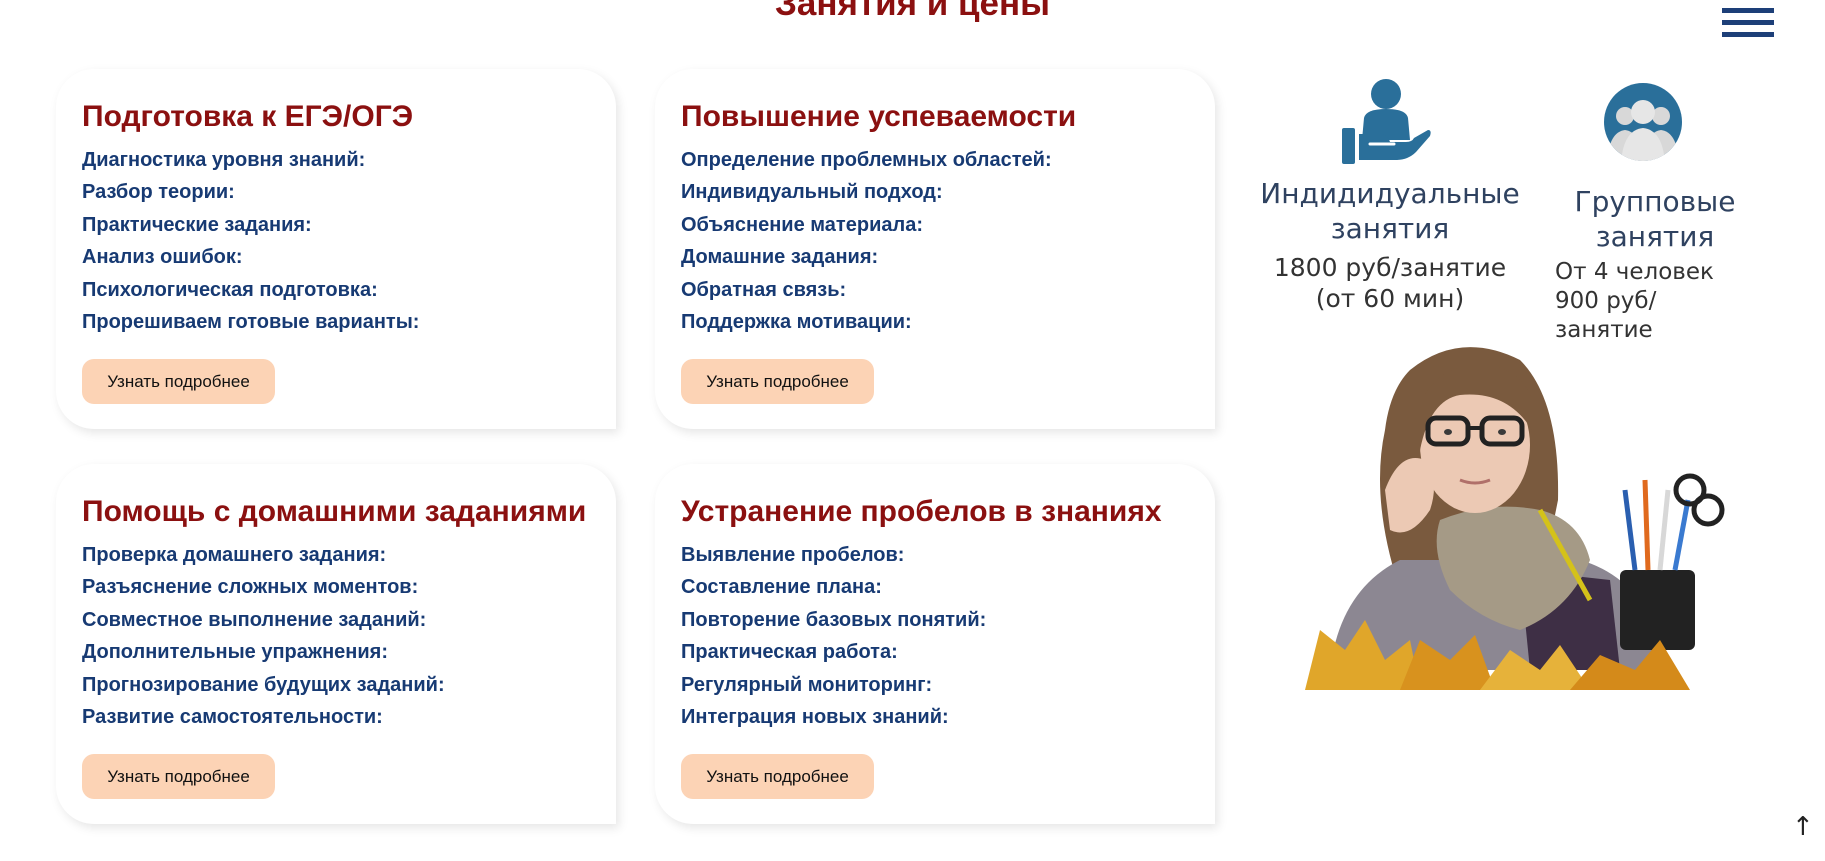  I want to click on card-title: Повышение успеваемости, so click(879, 116).